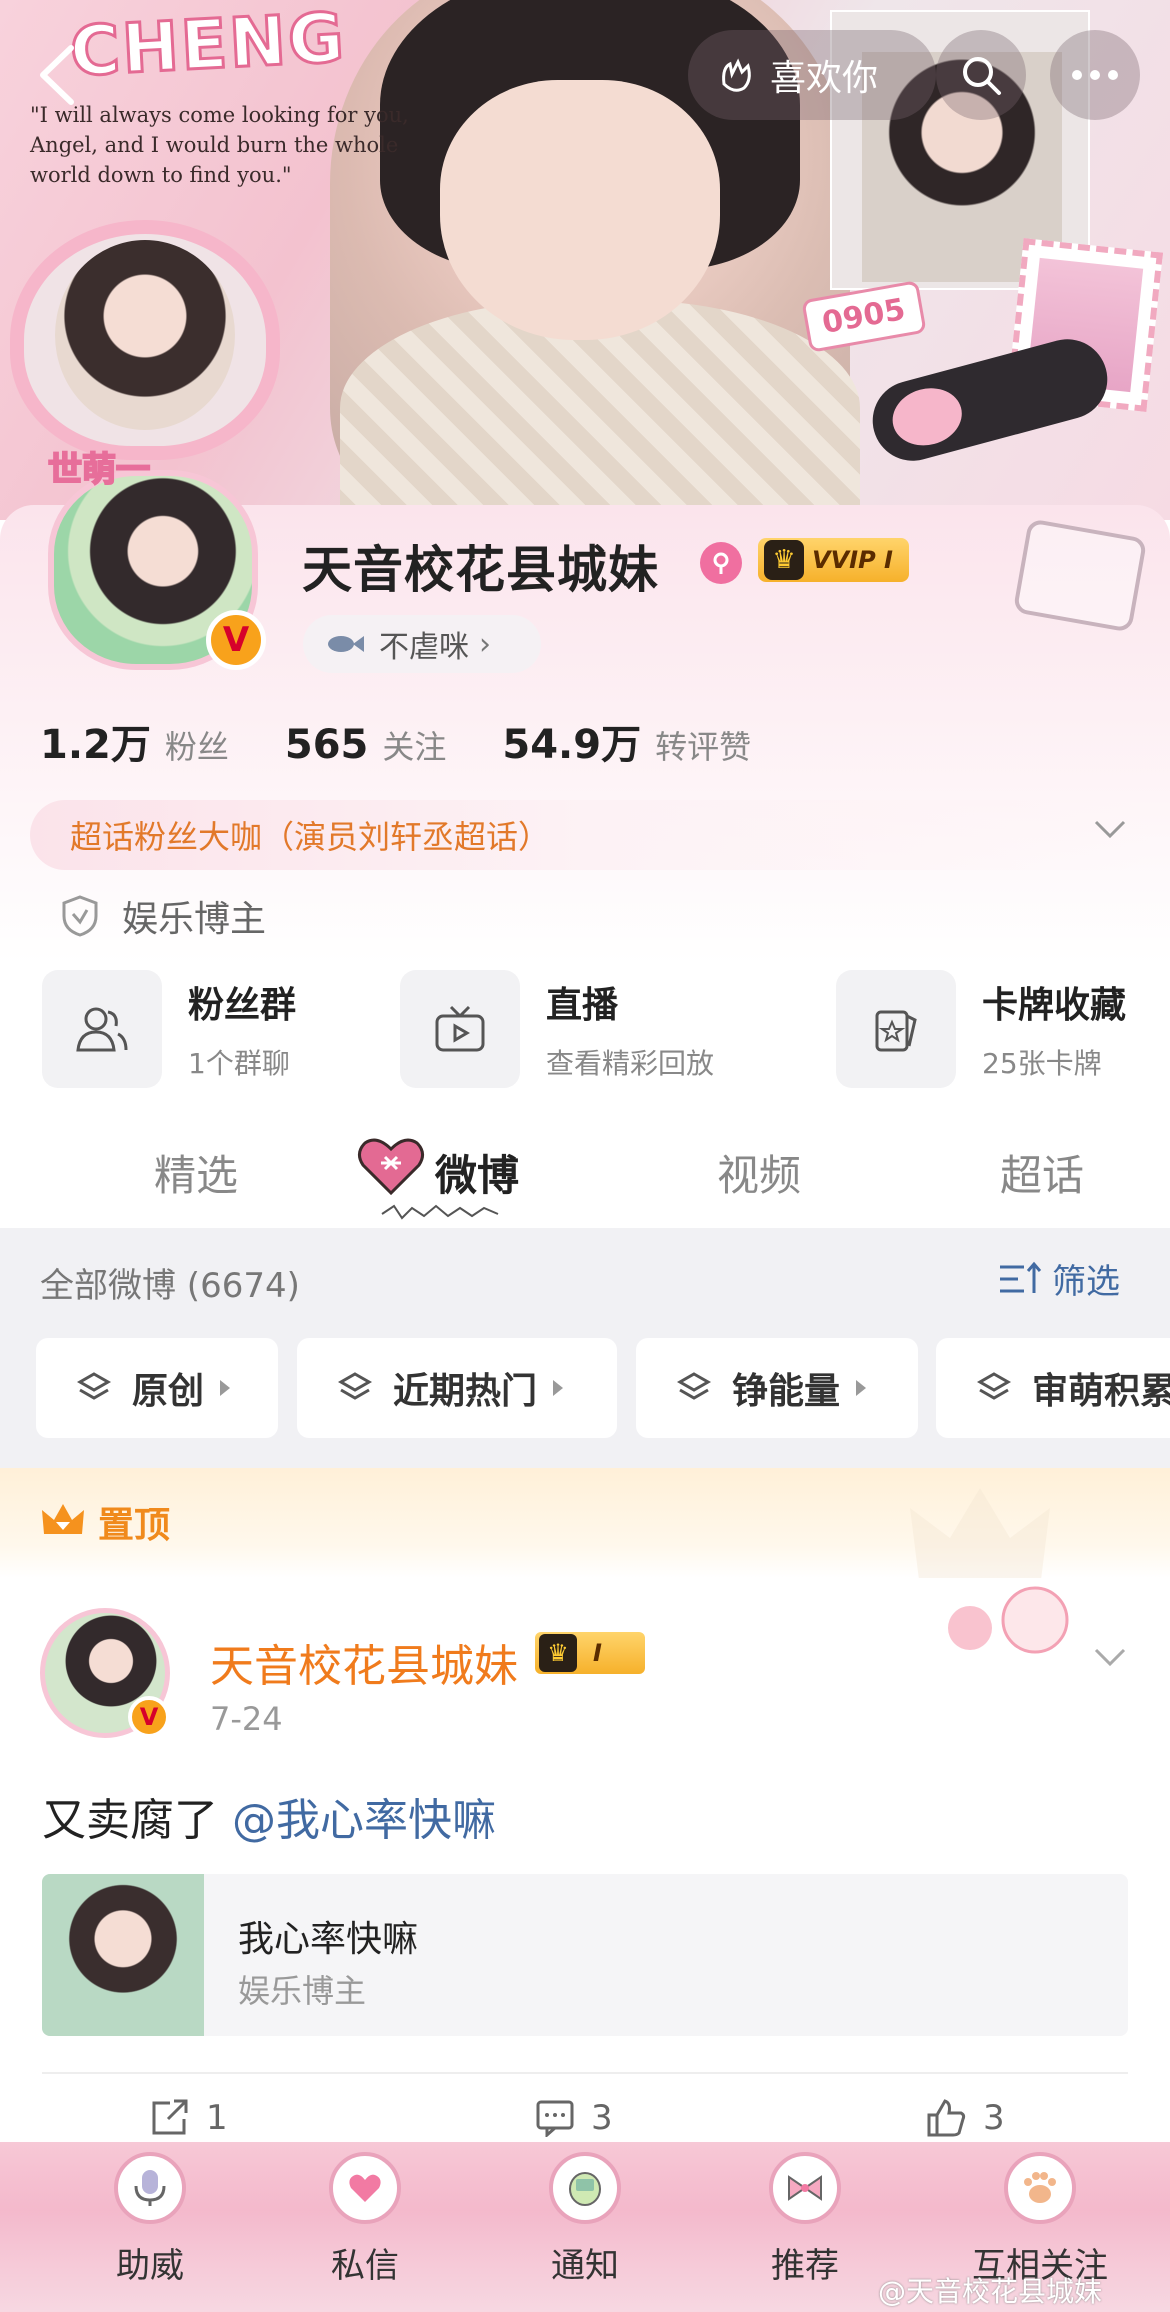  What do you see at coordinates (134, 1525) in the screenshot?
I see `pinned-label: 置顶` at bounding box center [134, 1525].